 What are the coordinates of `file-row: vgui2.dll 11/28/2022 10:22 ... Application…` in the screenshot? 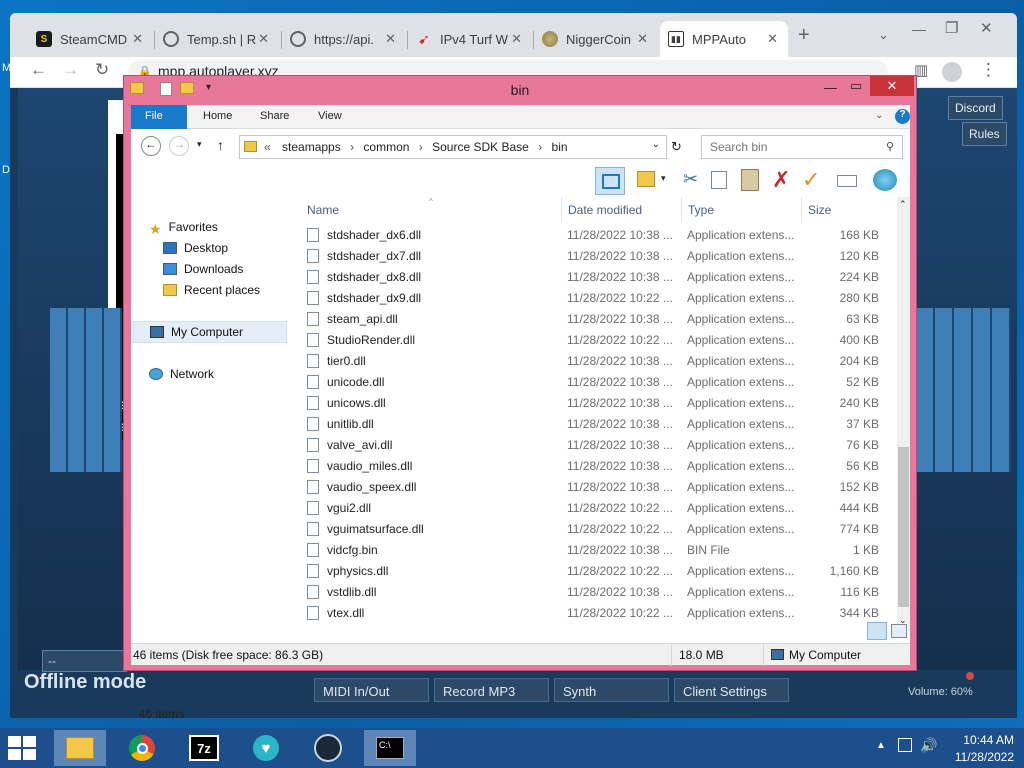 It's located at (594, 508).